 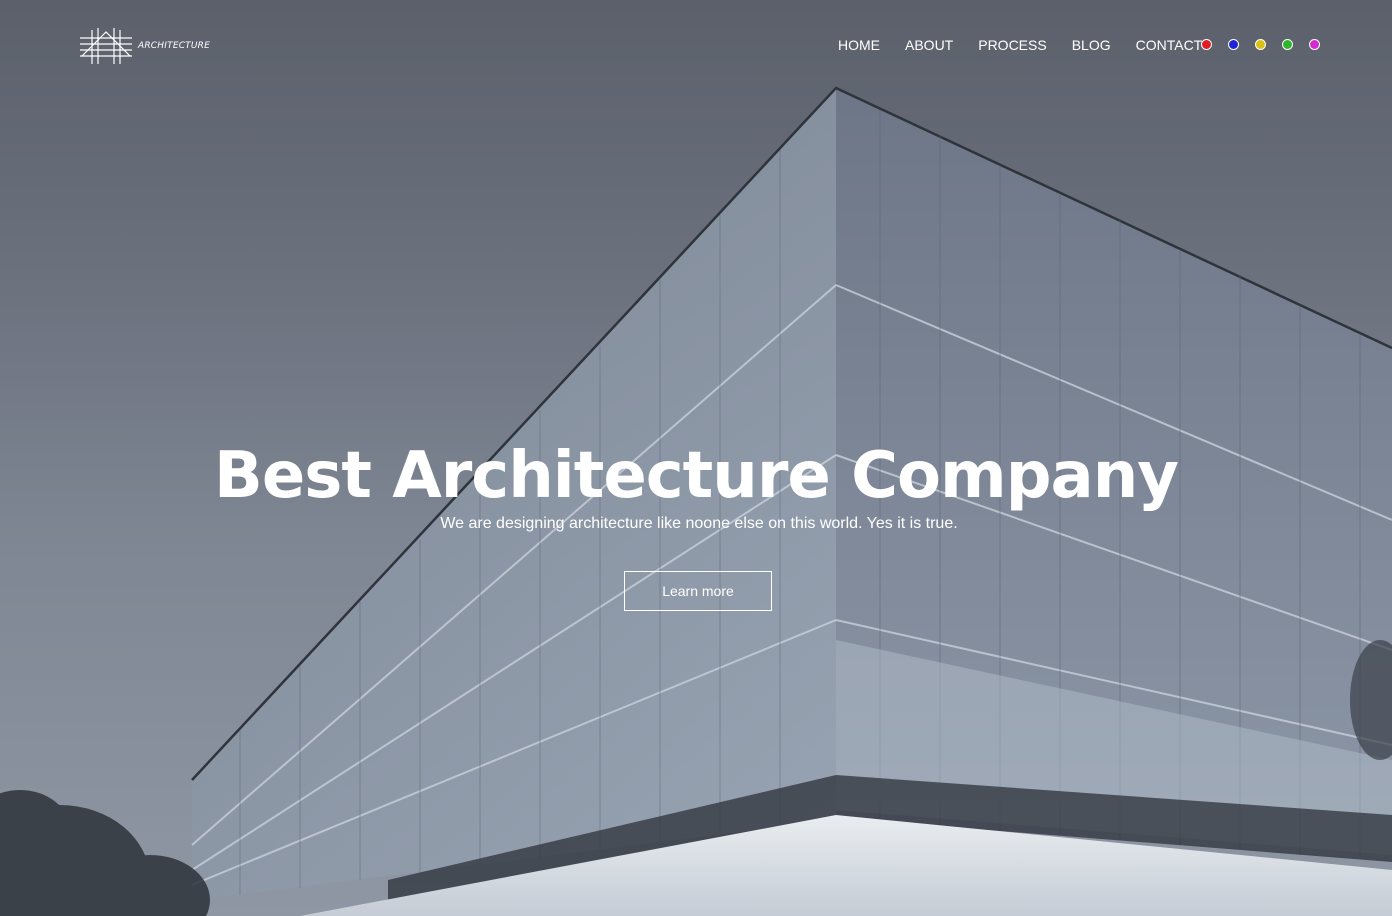 I want to click on brand-logo: ARCHITECTURE, so click(x=144, y=46).